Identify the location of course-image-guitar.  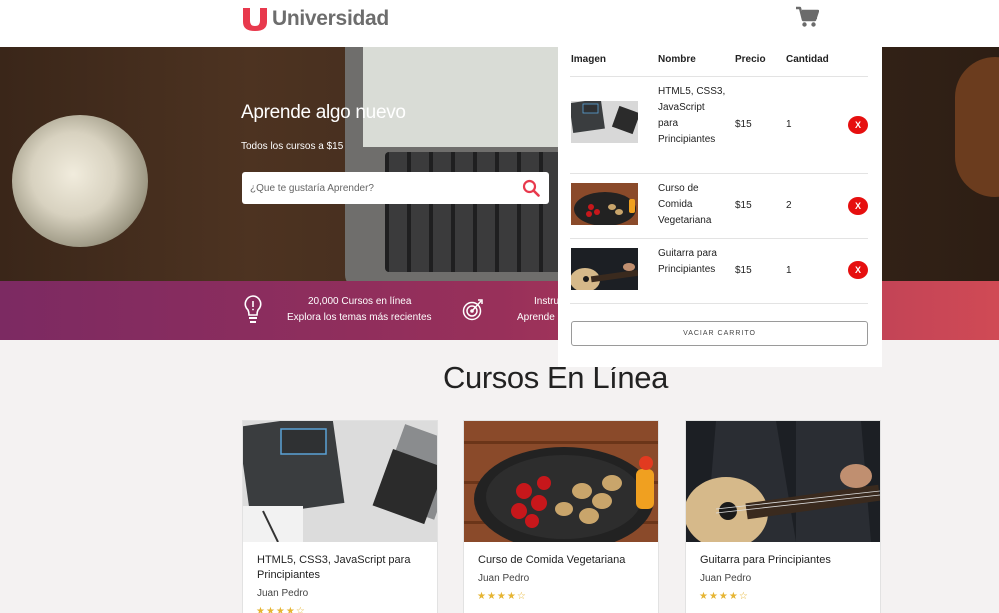
(783, 481).